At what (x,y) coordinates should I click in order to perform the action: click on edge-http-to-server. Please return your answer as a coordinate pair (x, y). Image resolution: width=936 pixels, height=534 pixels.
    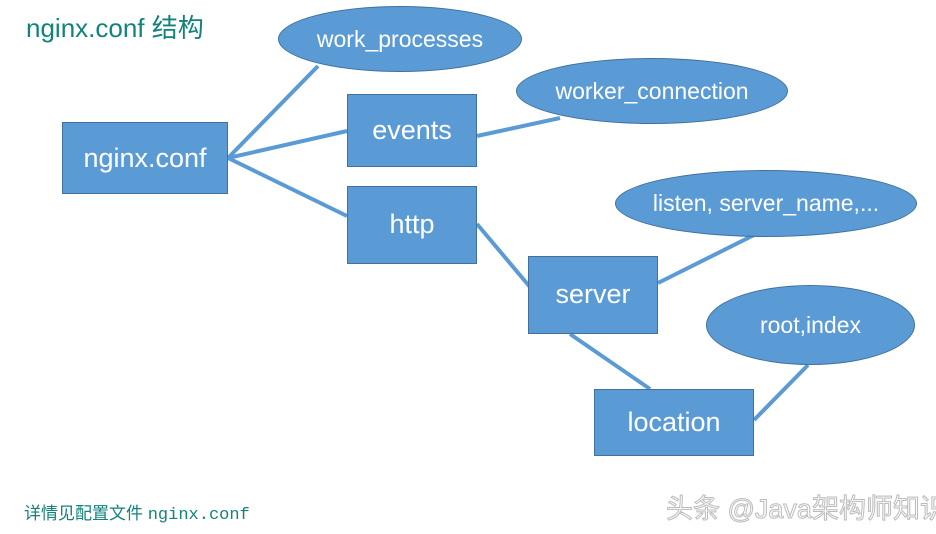
    Looking at the image, I should click on (506, 258).